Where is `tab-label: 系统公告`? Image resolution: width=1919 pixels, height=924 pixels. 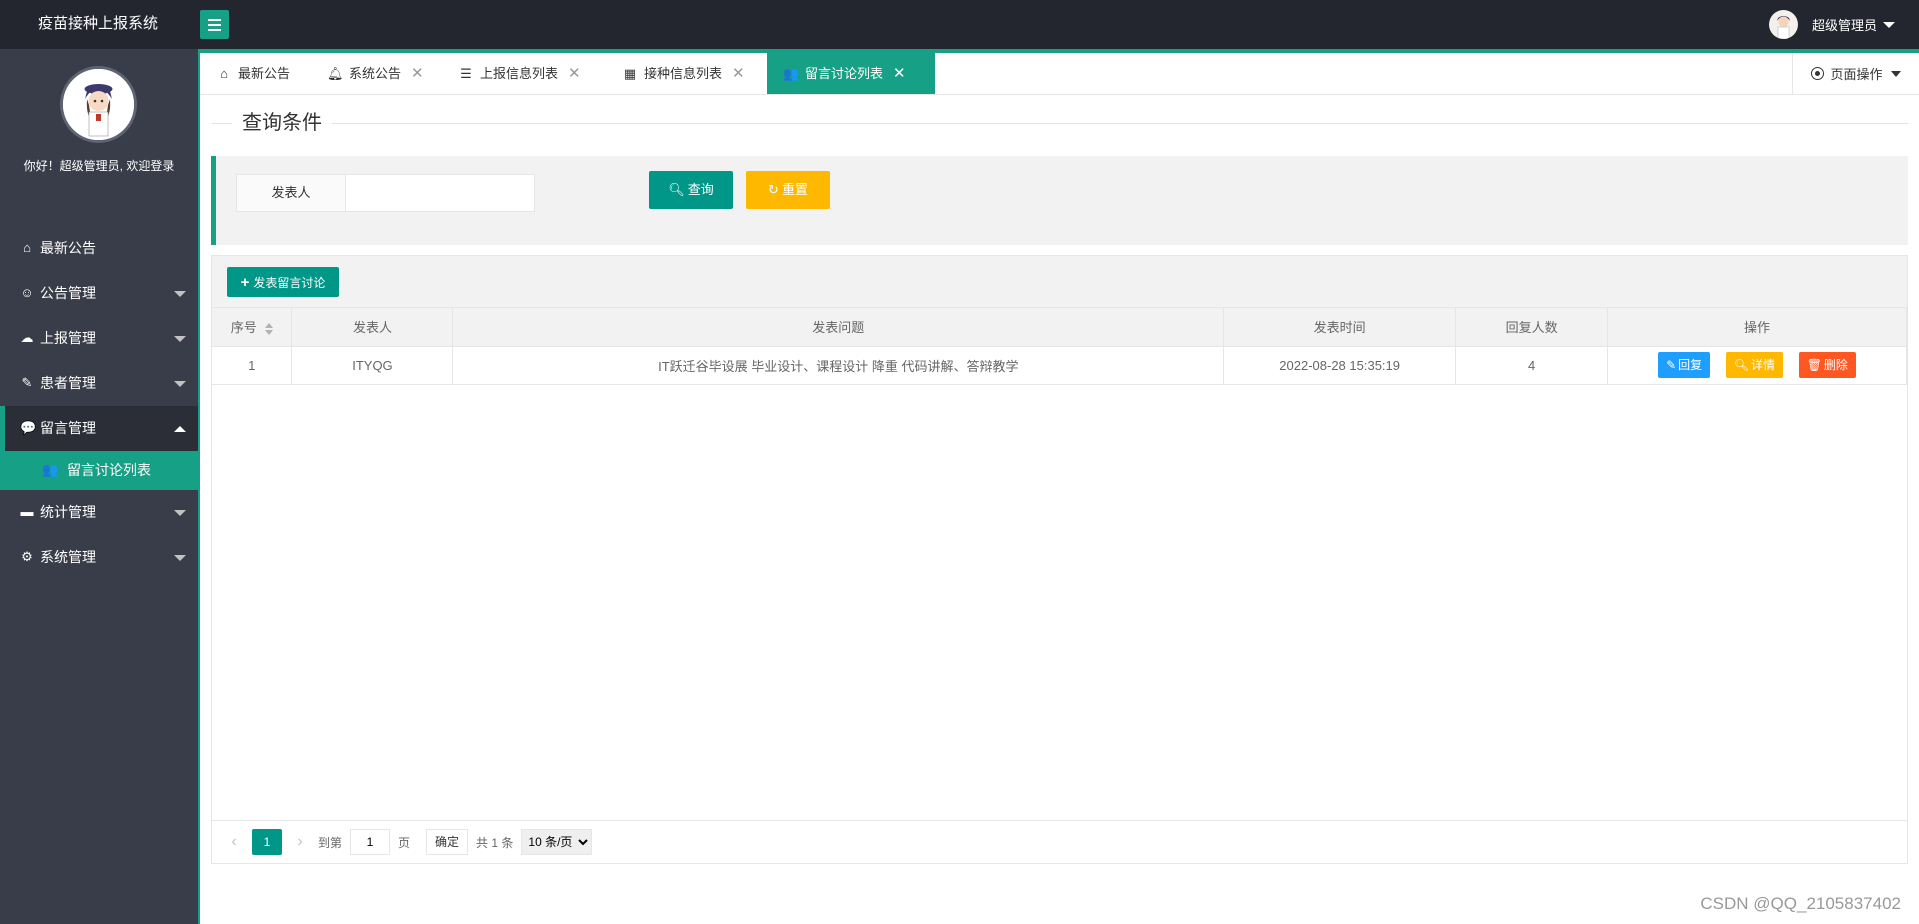 tab-label: 系统公告 is located at coordinates (375, 73).